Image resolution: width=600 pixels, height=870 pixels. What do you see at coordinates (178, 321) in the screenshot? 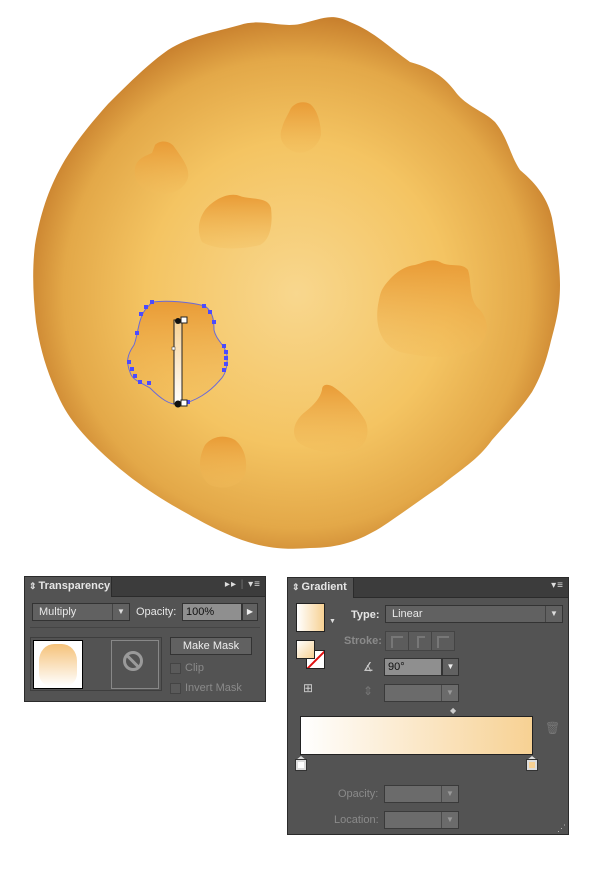
I see `annotator-start-handle` at bounding box center [178, 321].